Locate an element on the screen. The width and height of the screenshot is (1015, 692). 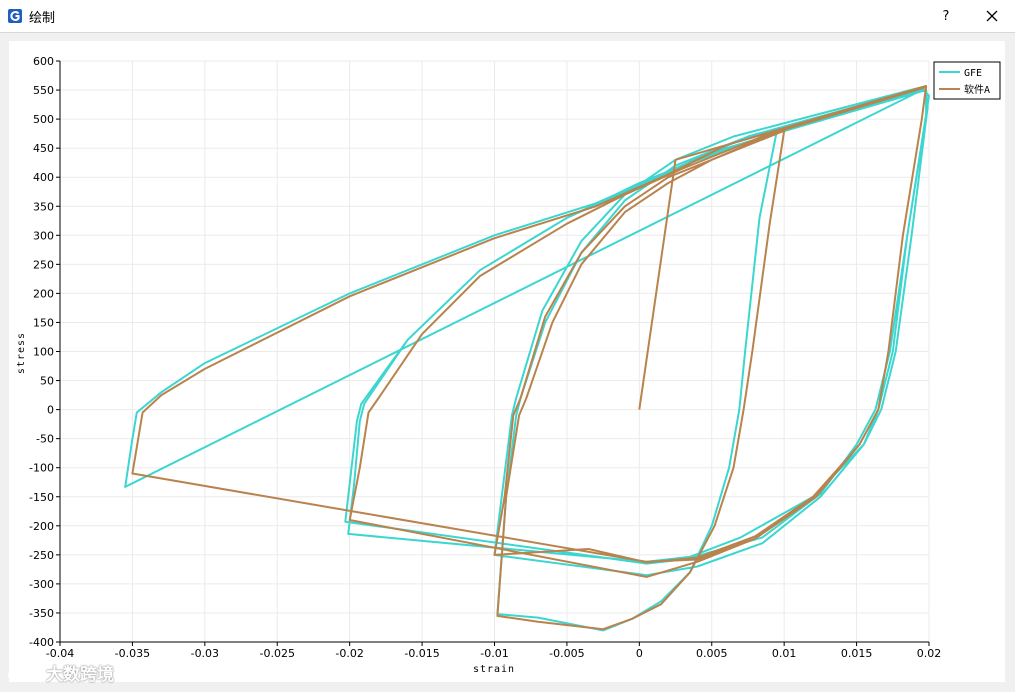
paw-logo-icon is located at coordinates (22, 672).